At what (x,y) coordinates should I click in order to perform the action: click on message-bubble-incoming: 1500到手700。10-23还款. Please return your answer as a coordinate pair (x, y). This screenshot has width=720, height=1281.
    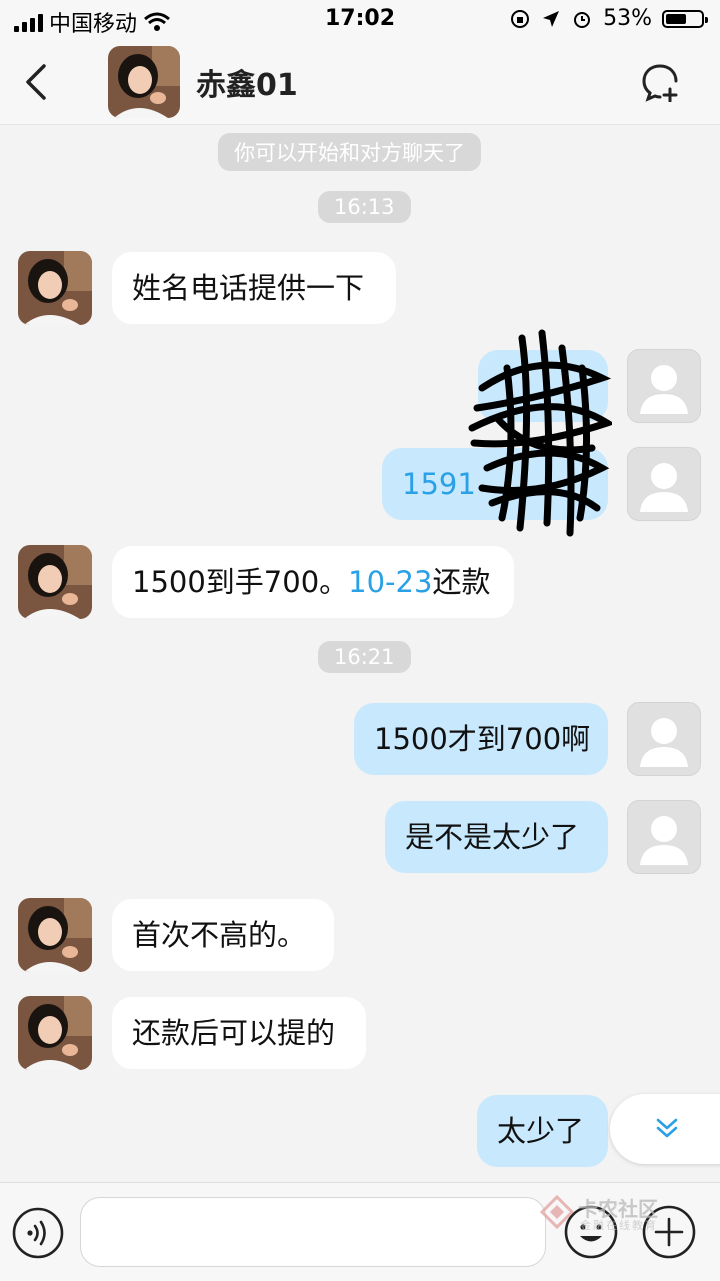
    Looking at the image, I should click on (313, 582).